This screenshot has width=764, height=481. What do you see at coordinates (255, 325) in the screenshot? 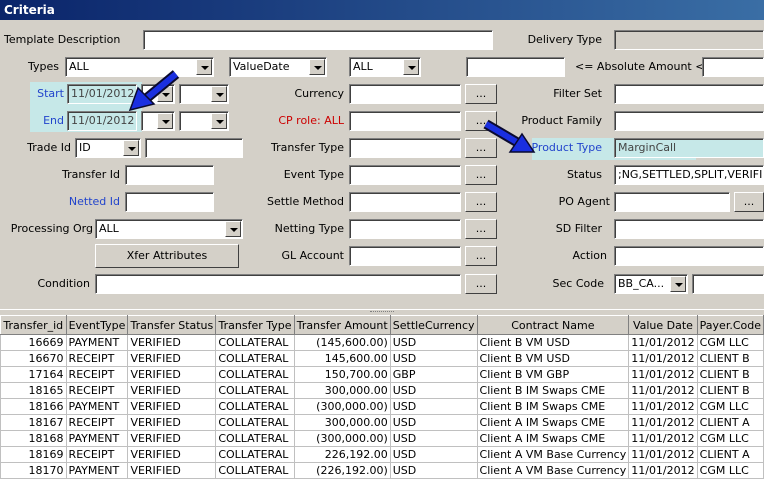
I see `column-header: Transfer Type` at bounding box center [255, 325].